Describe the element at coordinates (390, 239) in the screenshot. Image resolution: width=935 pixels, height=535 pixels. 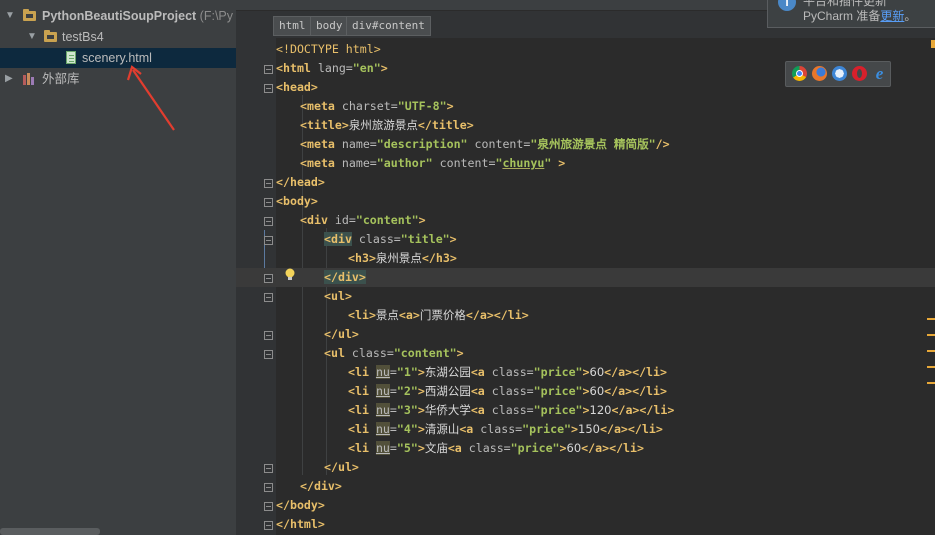
I see `code-line-11: <div class="title">` at that location.